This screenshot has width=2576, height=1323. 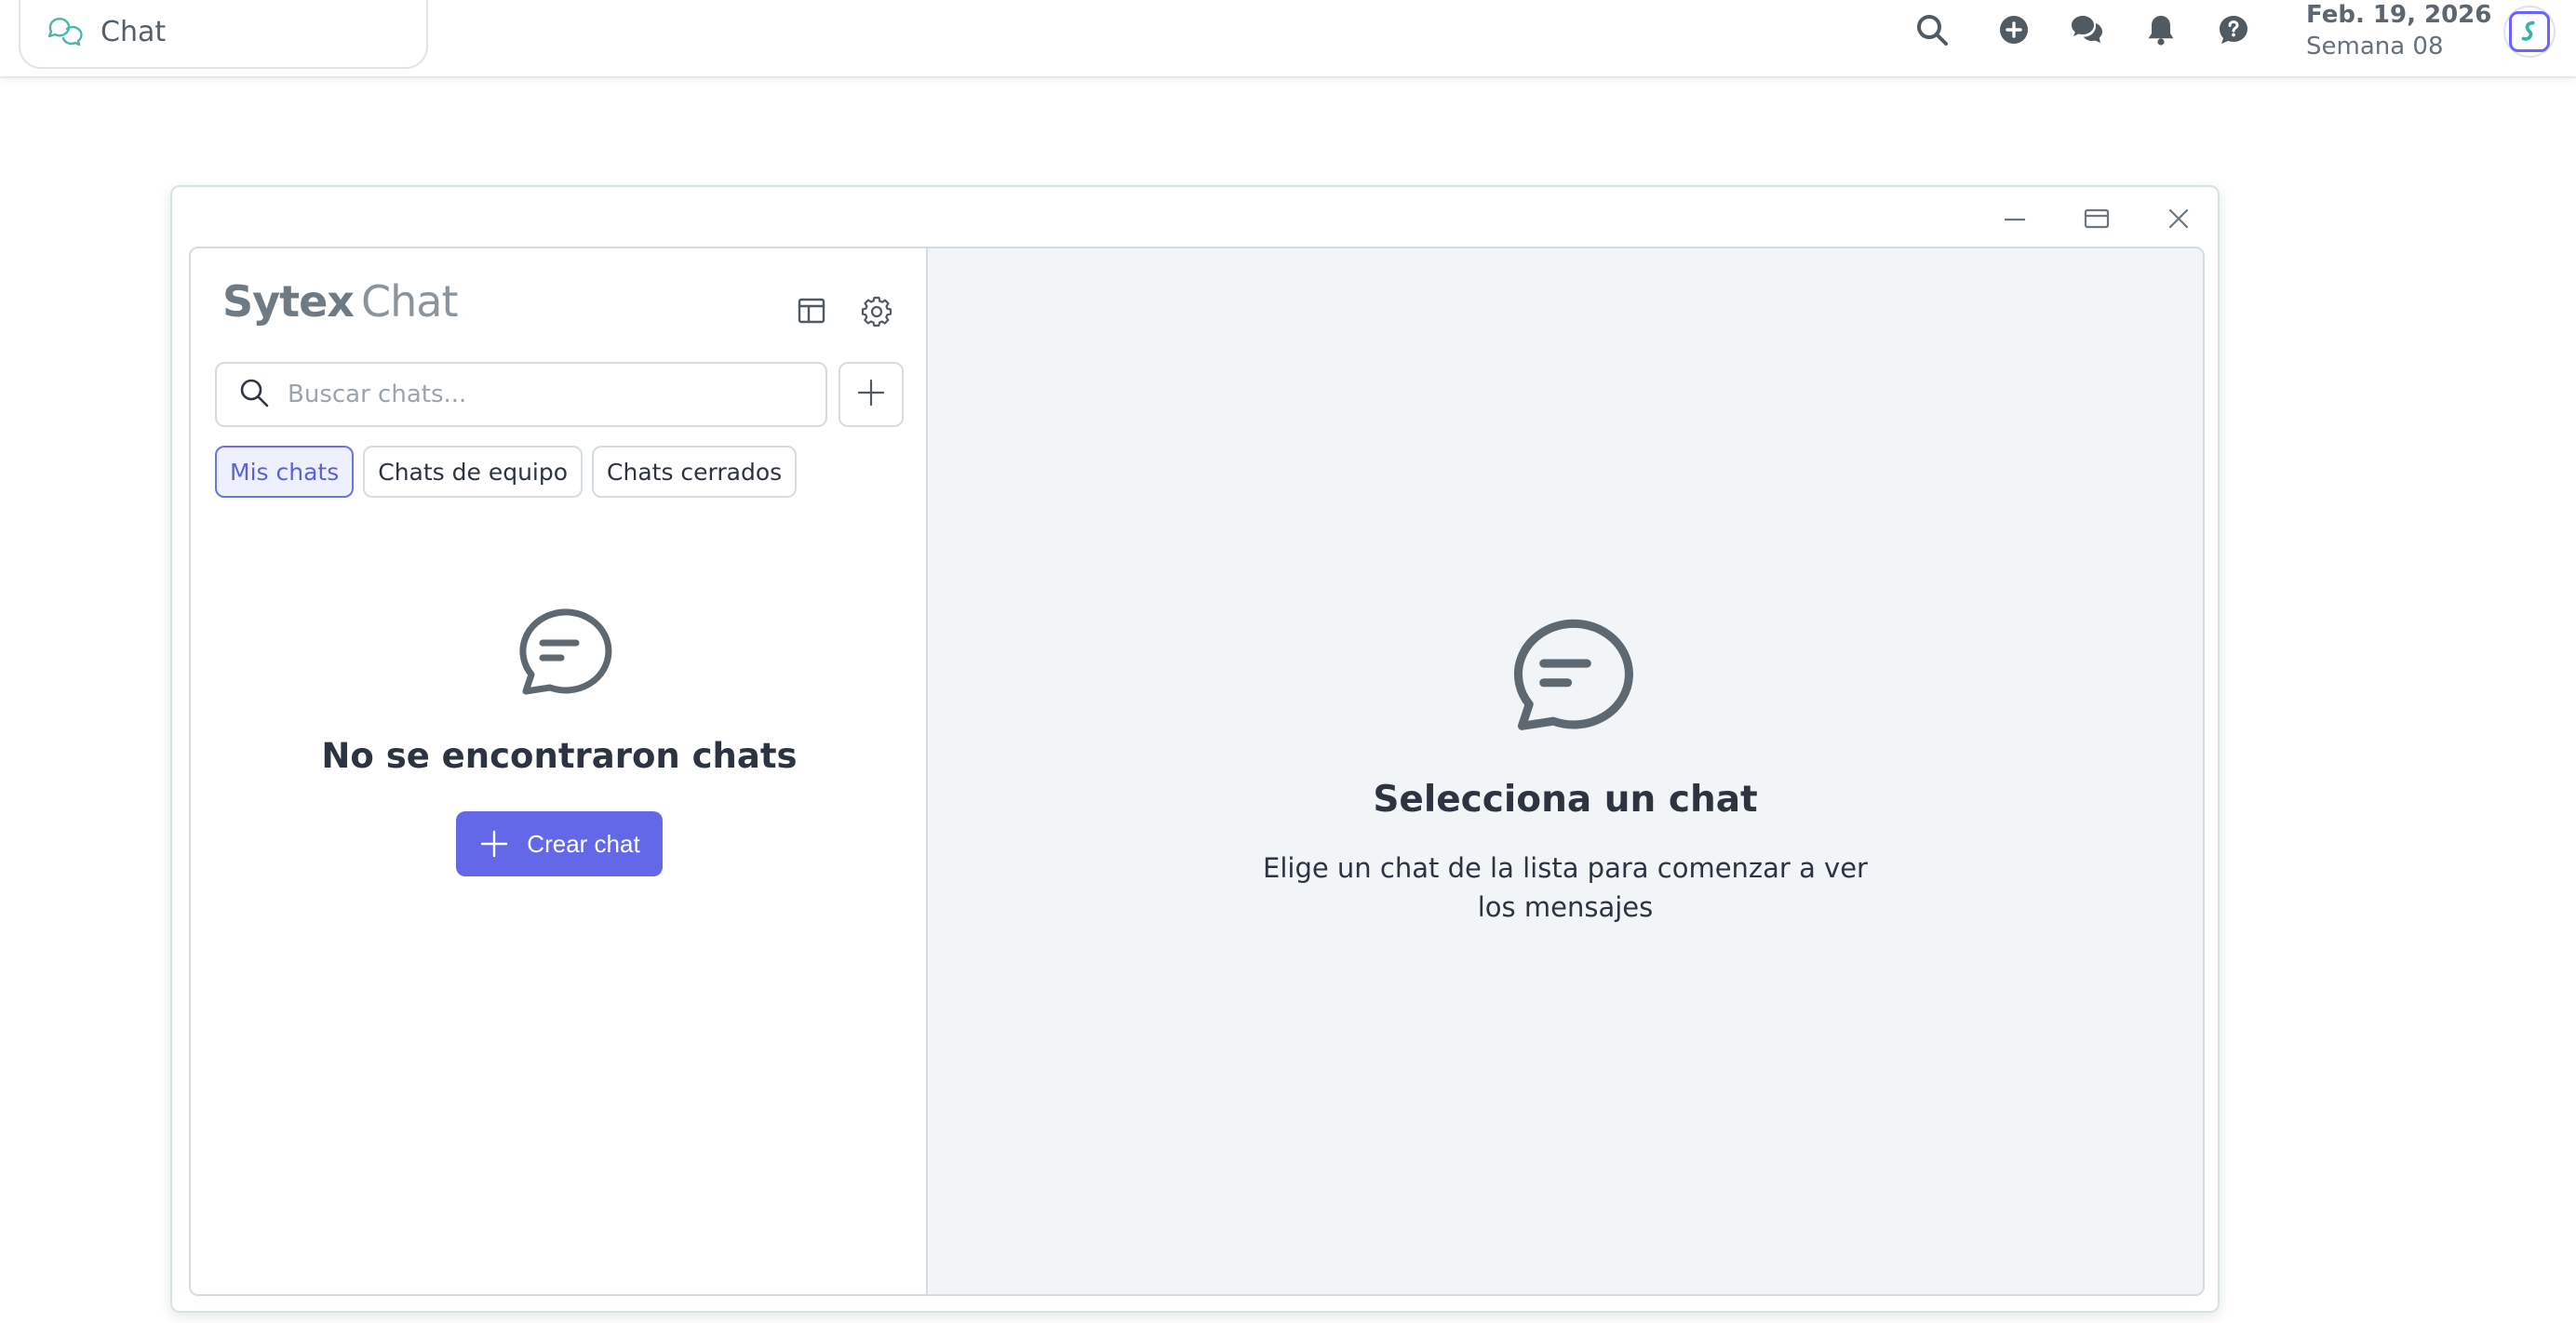 What do you see at coordinates (409, 301) in the screenshot?
I see `brand-secondary: Chat` at bounding box center [409, 301].